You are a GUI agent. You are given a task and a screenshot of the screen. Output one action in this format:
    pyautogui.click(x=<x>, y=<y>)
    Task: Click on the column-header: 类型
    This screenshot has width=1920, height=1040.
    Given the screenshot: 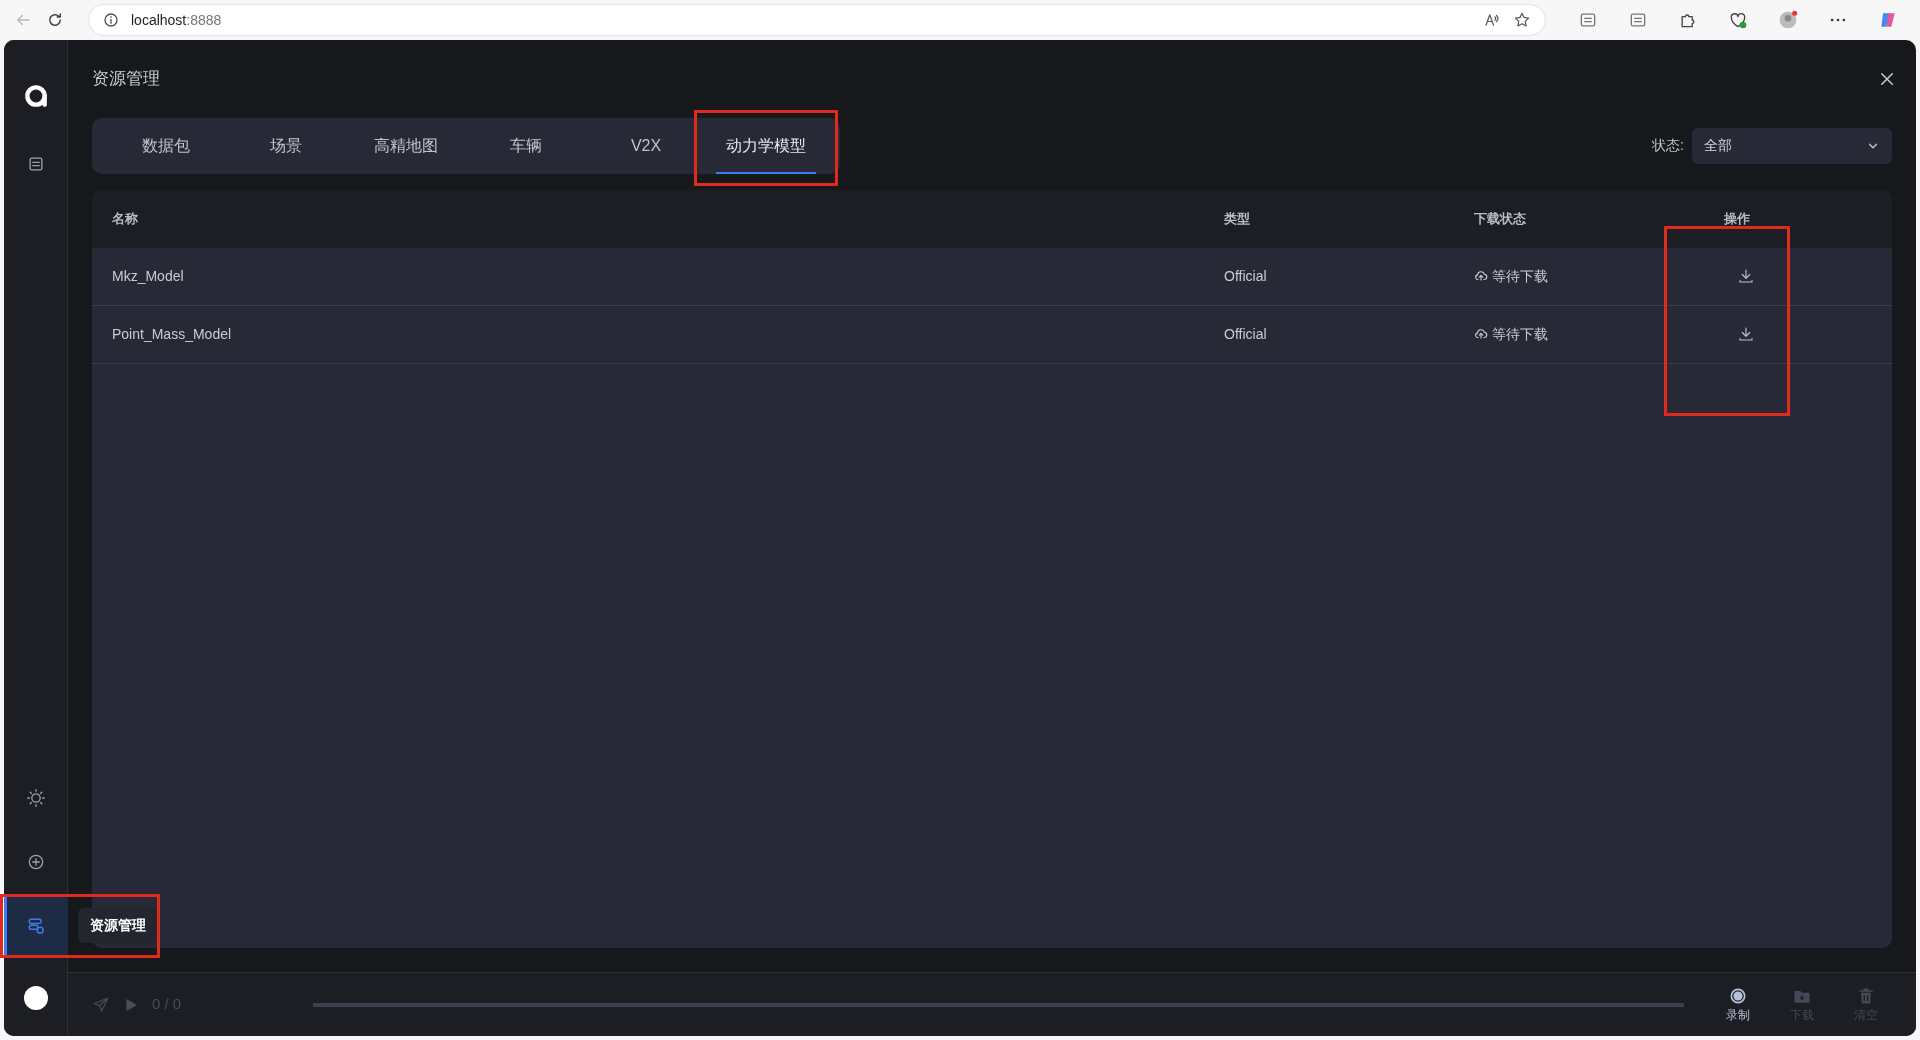 What is the action you would take?
    pyautogui.click(x=1237, y=218)
    